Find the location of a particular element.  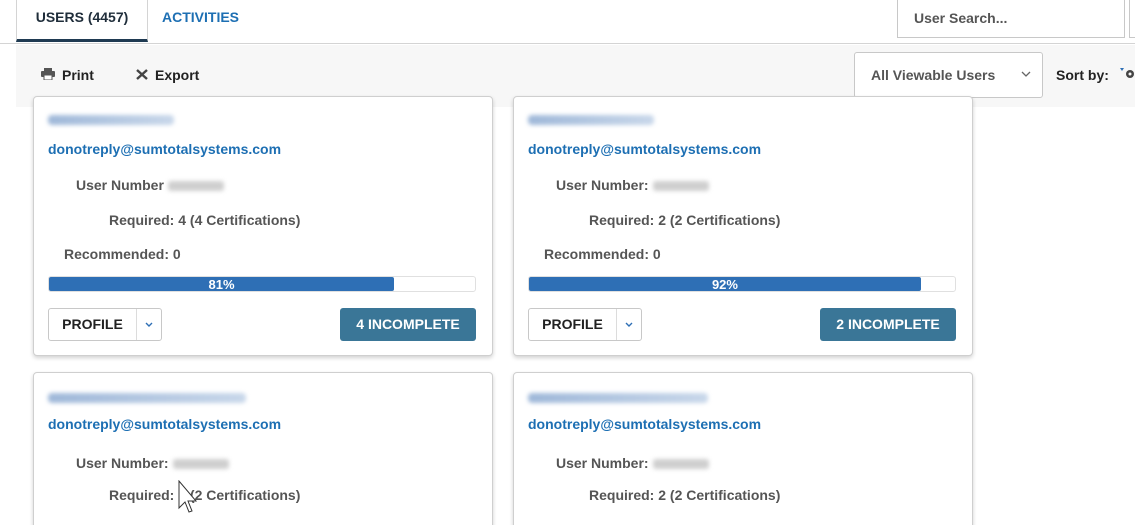

search-button-edge is located at coordinates (1132, 19).